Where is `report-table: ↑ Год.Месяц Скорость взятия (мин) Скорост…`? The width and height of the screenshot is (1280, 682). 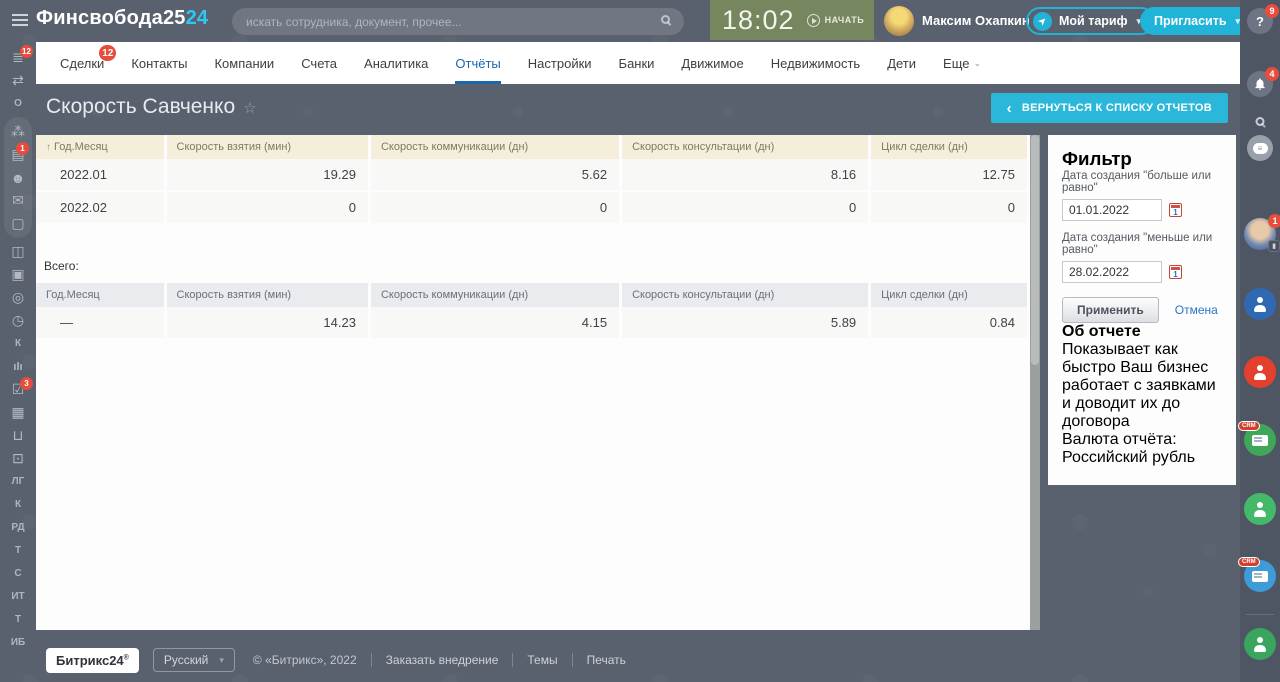 report-table: ↑ Год.Месяц Скорость взятия (мин) Скорост… is located at coordinates (533, 180).